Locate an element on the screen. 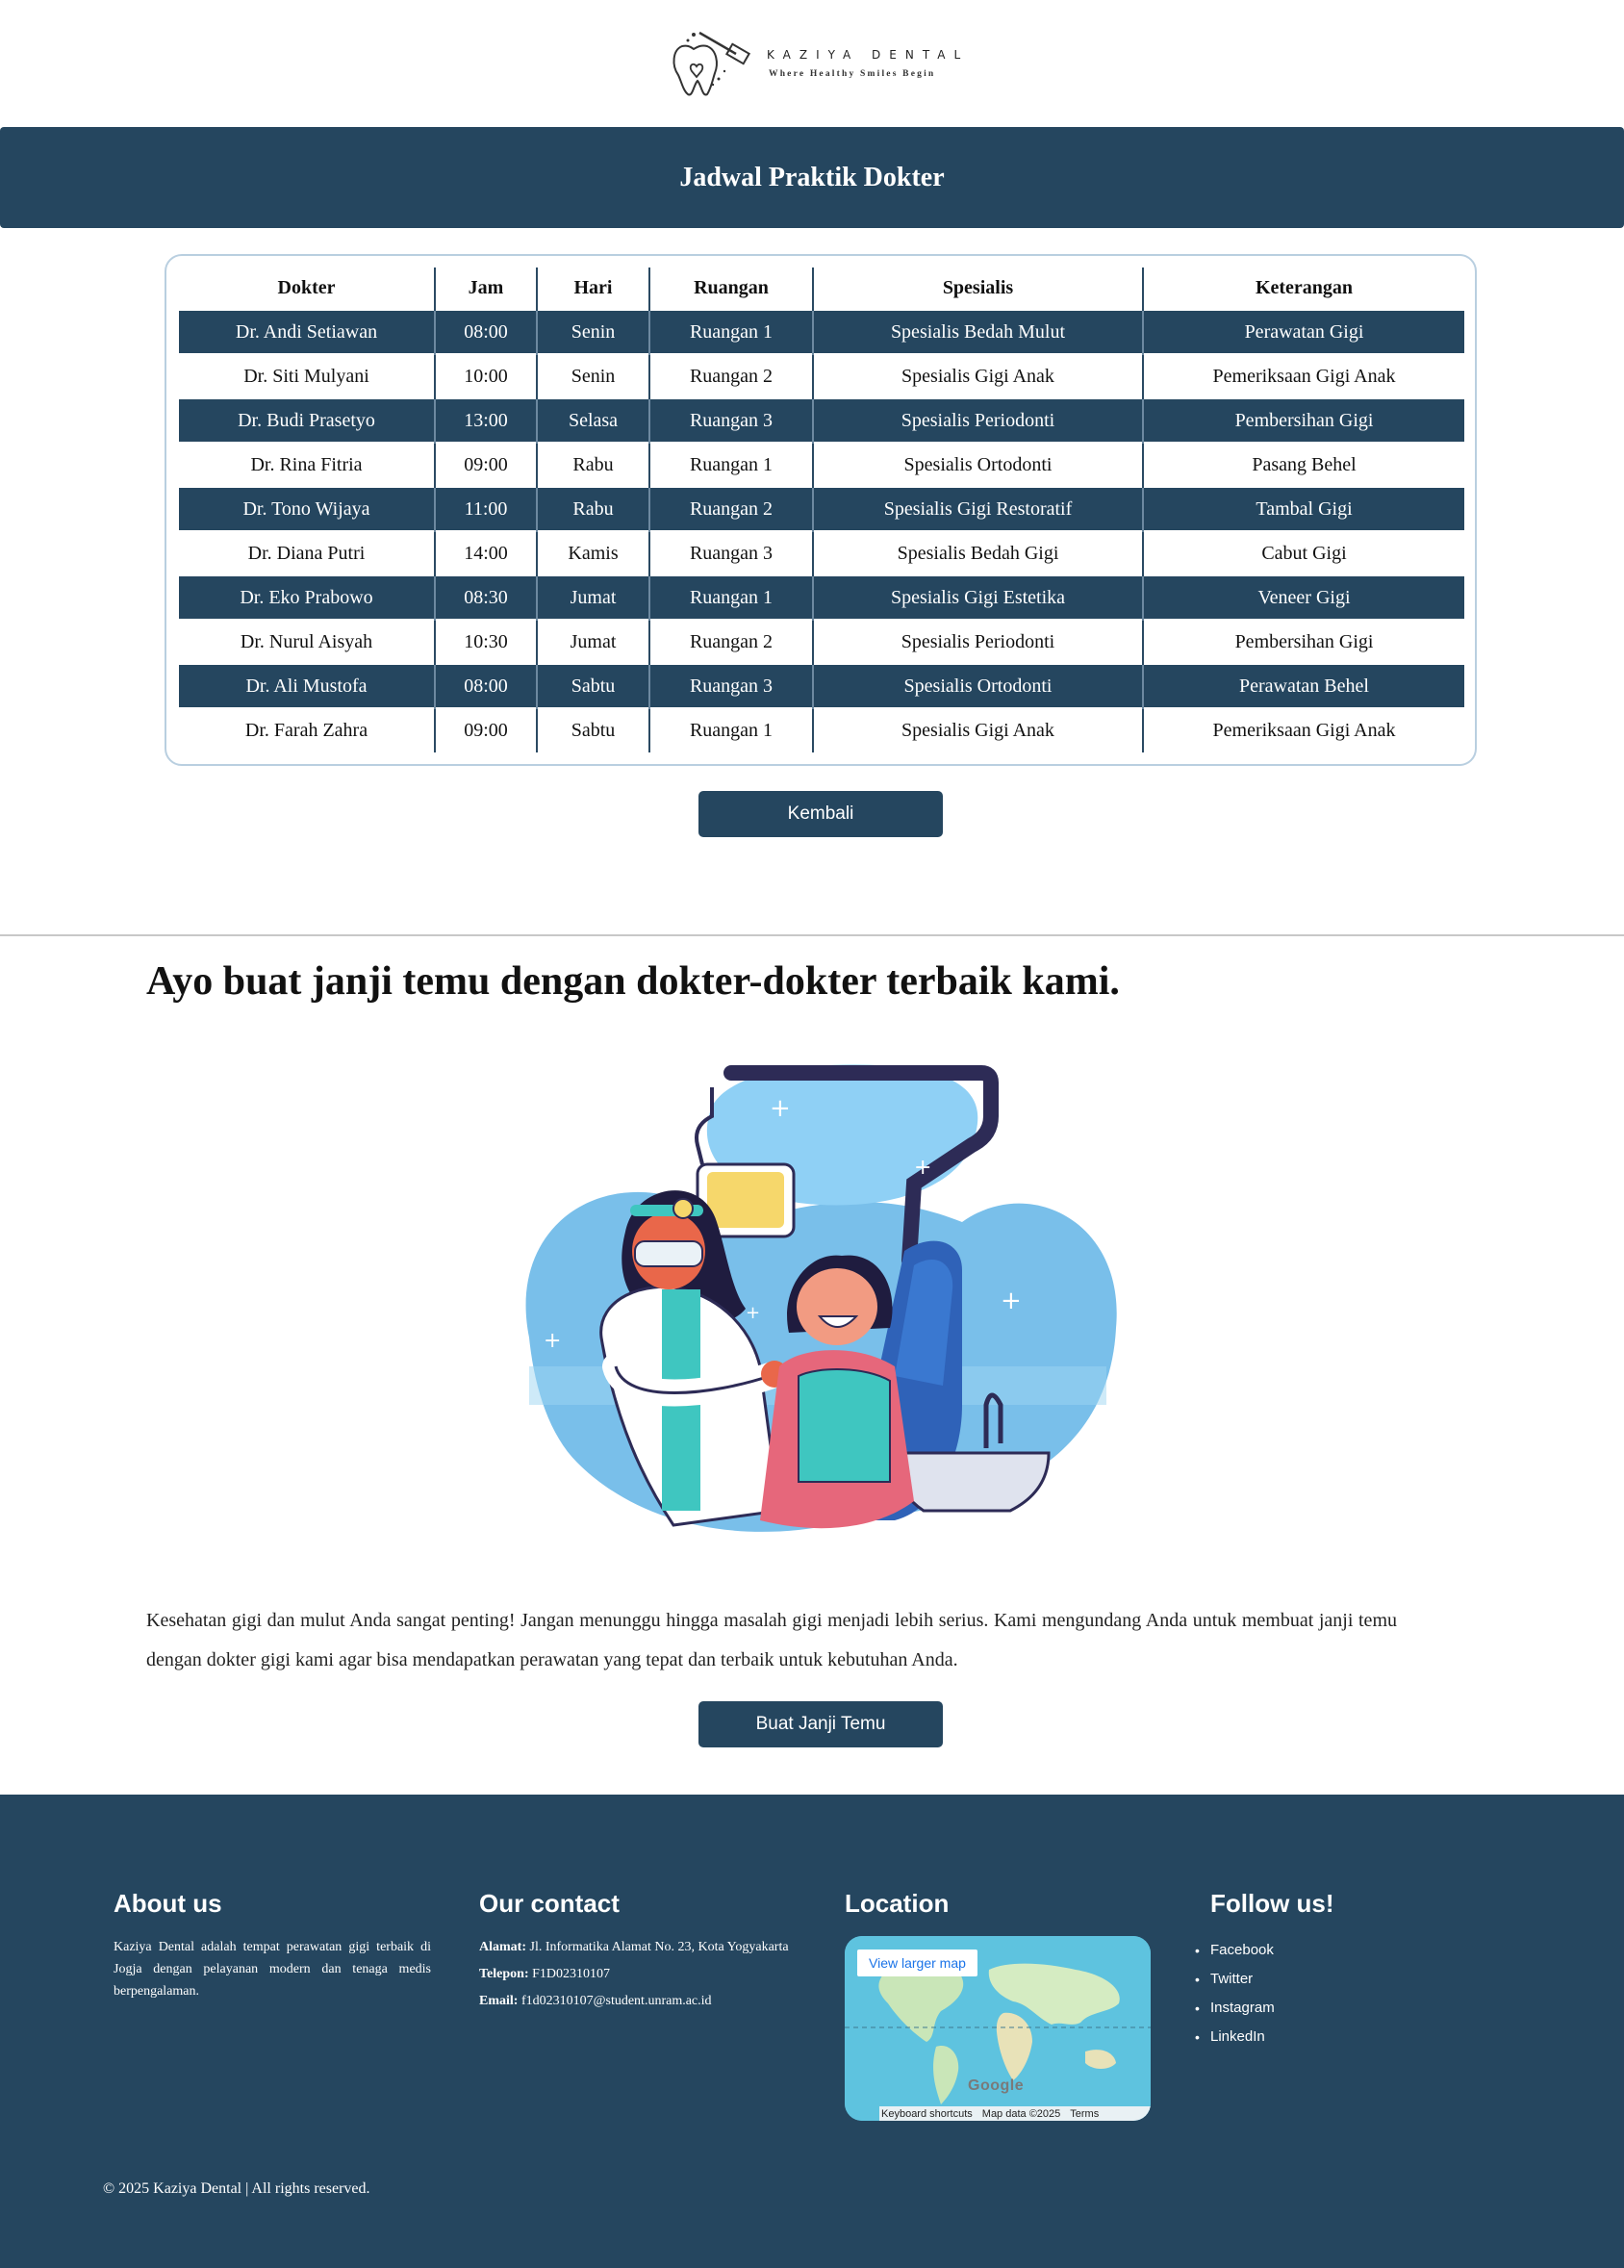 The image size is (1624, 2268). back-button: Kembali is located at coordinates (820, 814).